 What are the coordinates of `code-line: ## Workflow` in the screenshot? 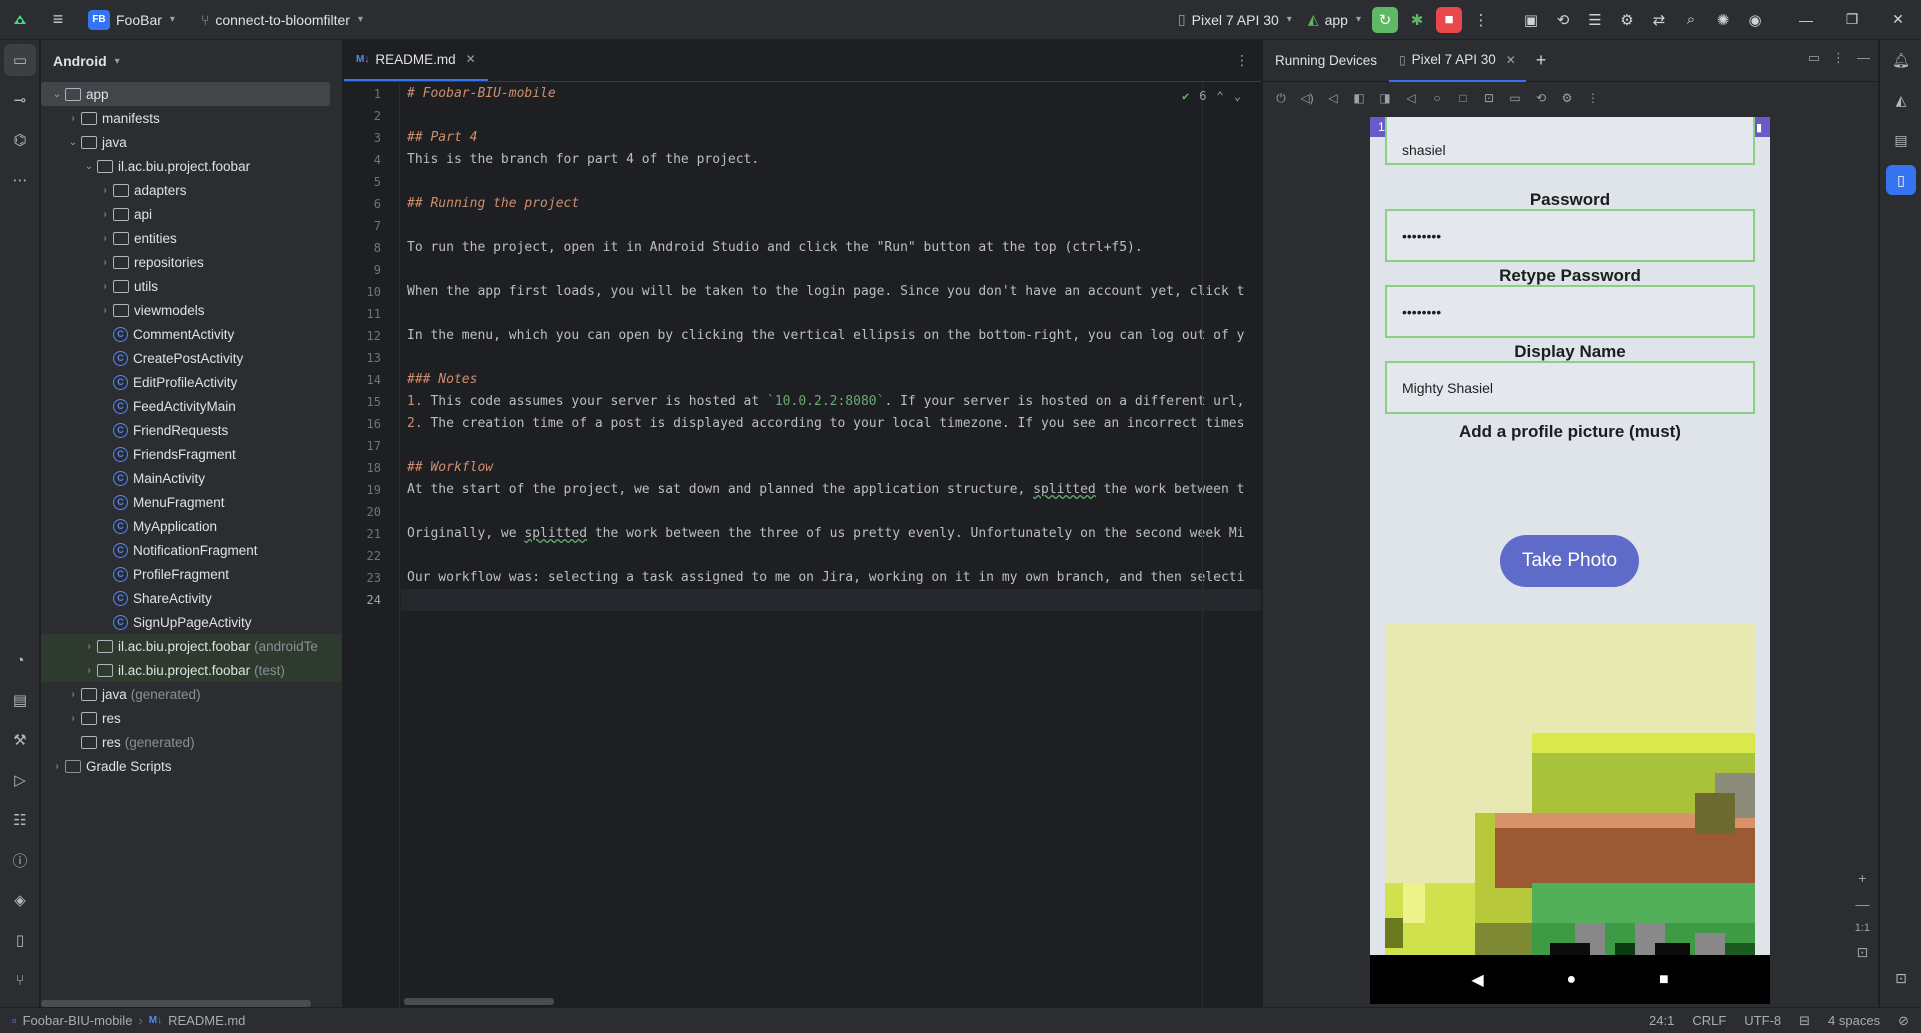 It's located at (831, 468).